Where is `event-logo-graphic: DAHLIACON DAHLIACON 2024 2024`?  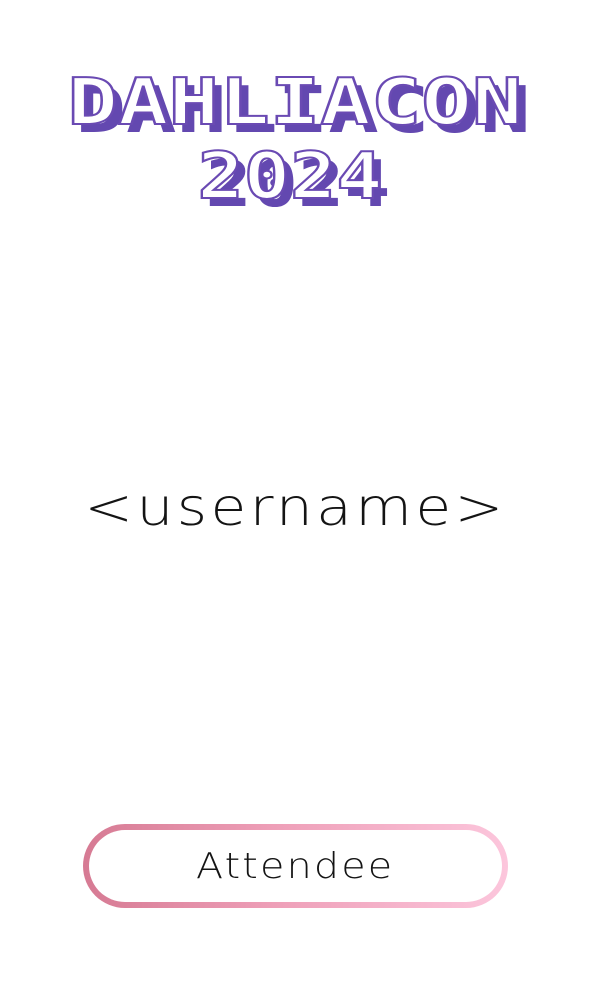 event-logo-graphic: DAHLIACON DAHLIACON 2024 2024 is located at coordinates (299, 142).